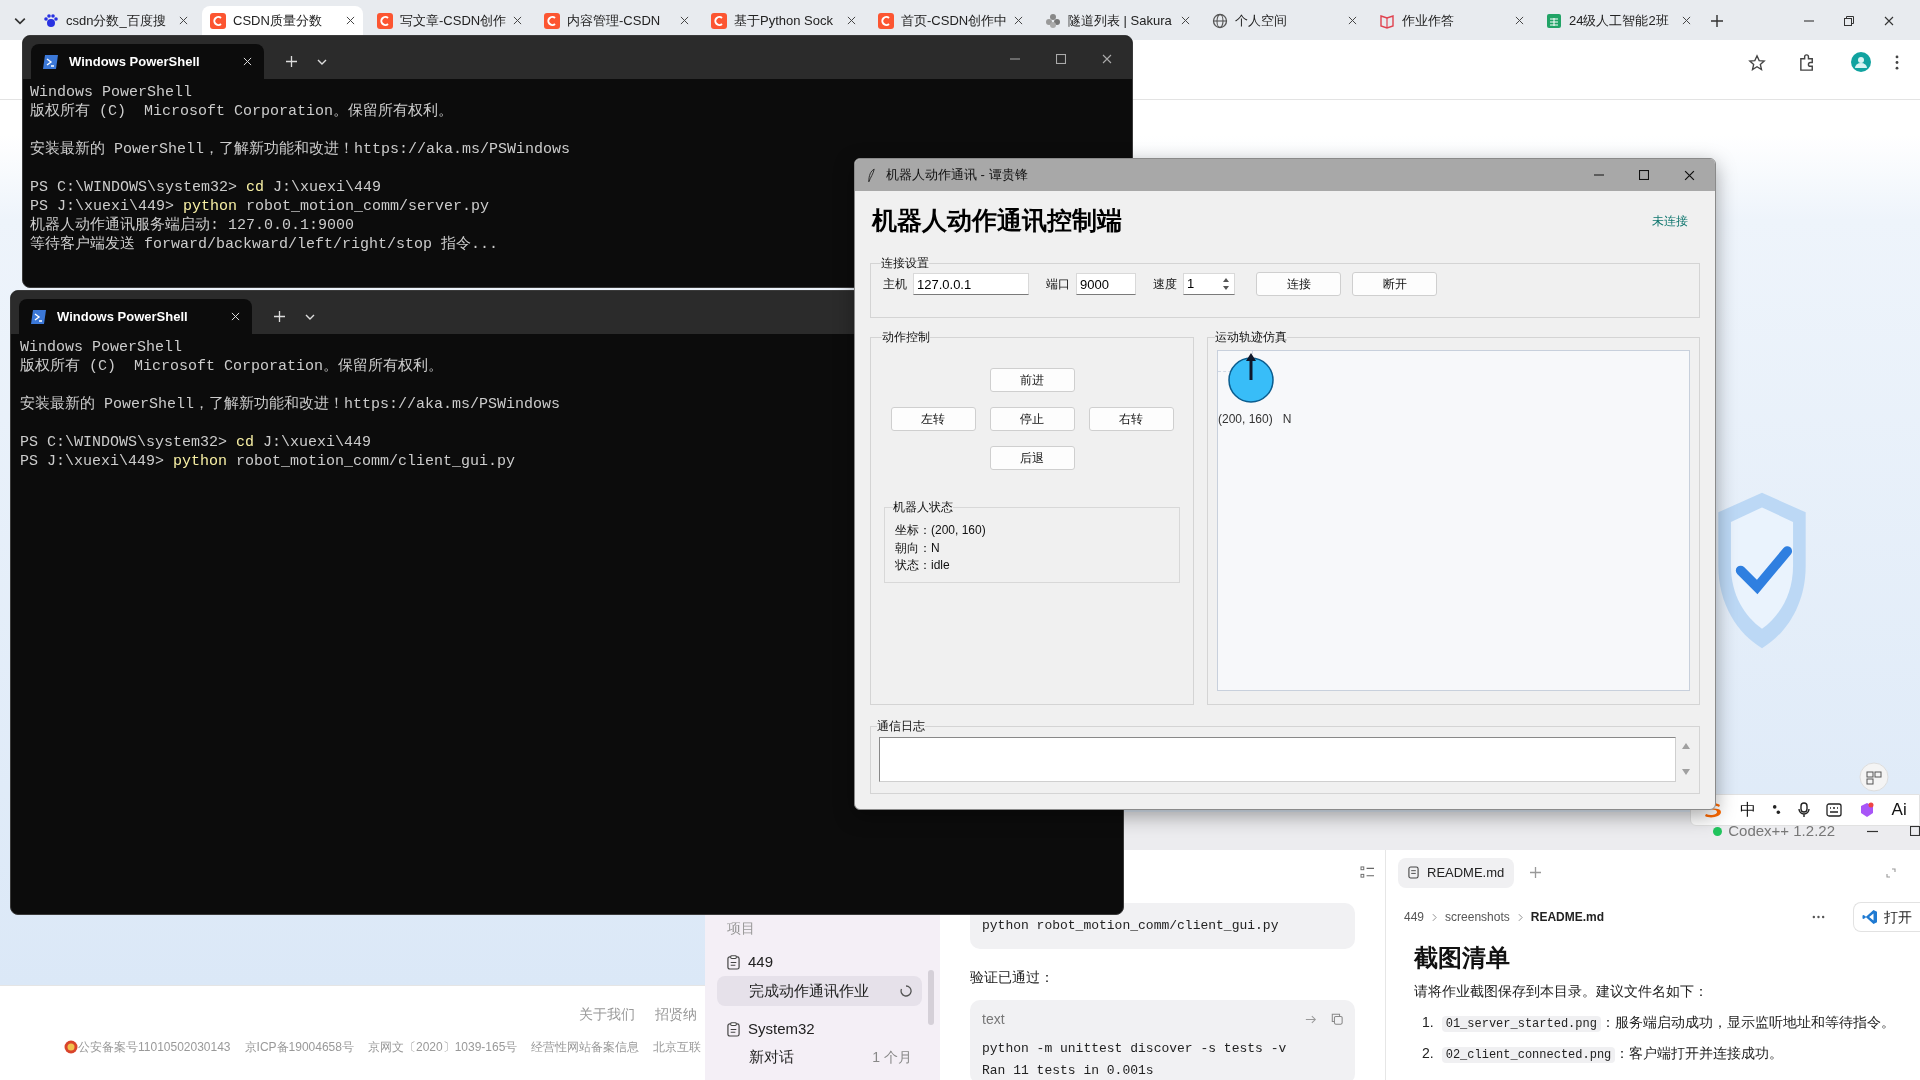 The image size is (1920, 1080). I want to click on chevron-right-icon, so click(1520, 917).